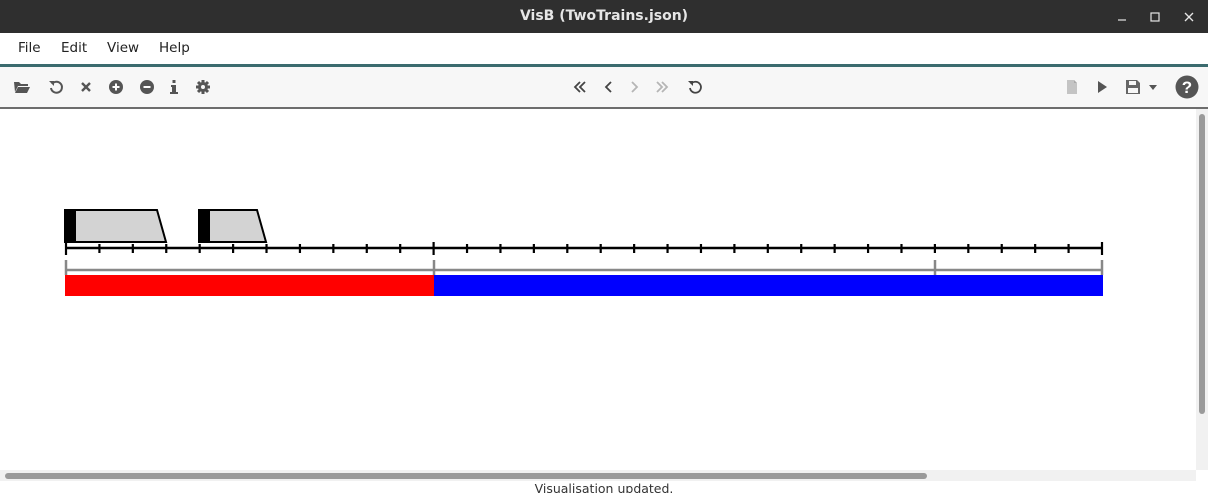 This screenshot has width=1208, height=493. I want to click on forward-button, so click(634, 87).